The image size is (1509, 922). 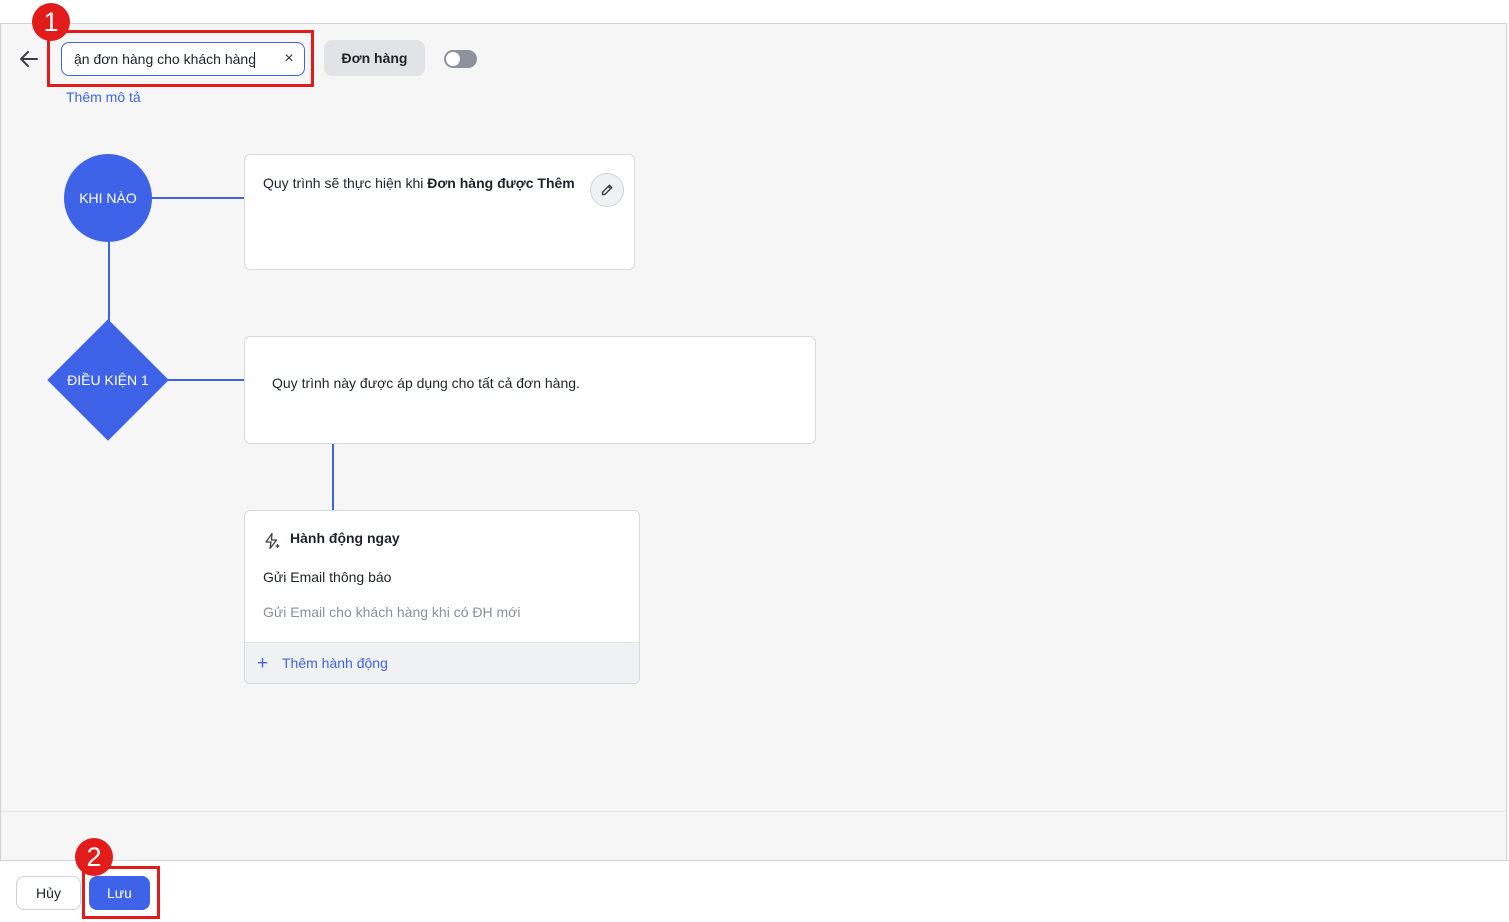 I want to click on entity-tag: Đơn hàng, so click(x=374, y=58).